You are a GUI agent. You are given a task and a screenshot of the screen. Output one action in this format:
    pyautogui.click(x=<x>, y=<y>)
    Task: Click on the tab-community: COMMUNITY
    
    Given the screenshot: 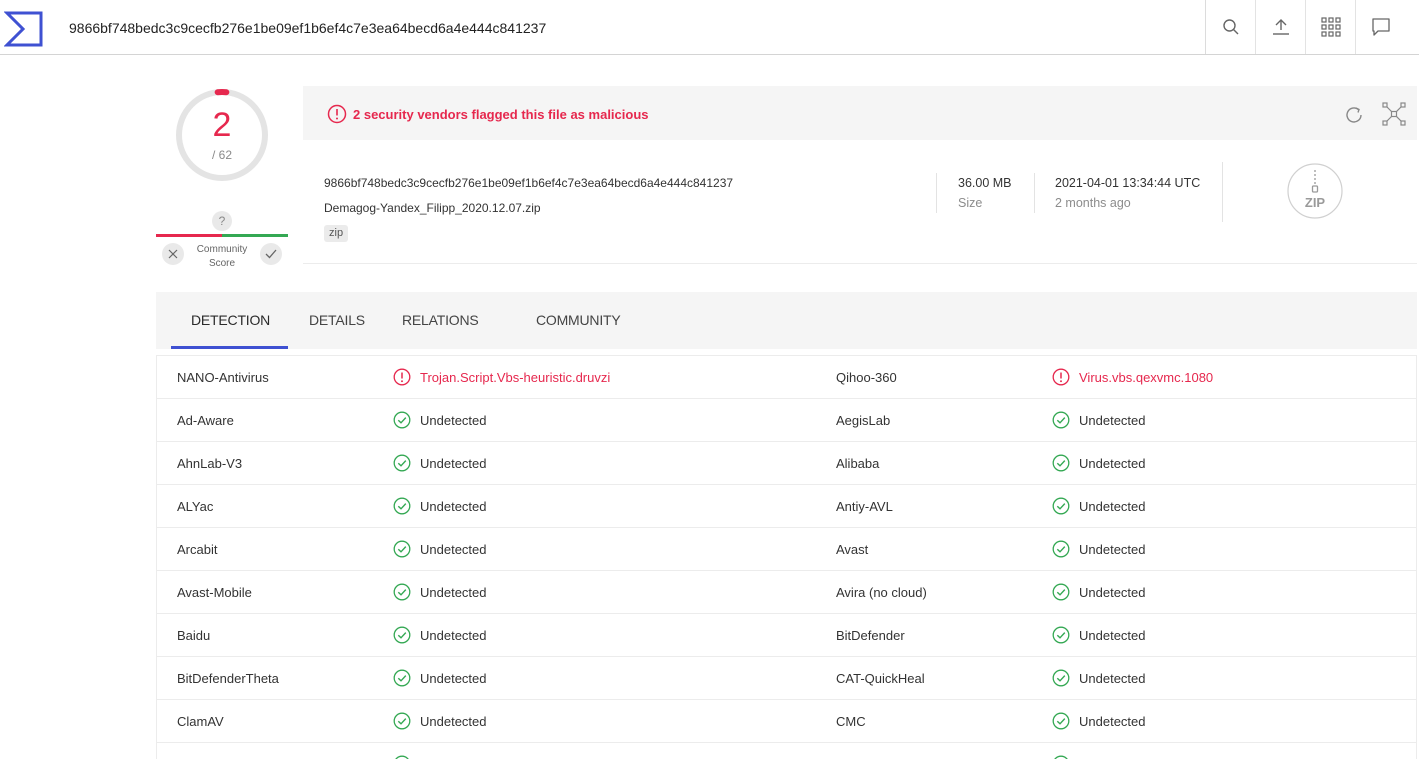 What is the action you would take?
    pyautogui.click(x=578, y=320)
    